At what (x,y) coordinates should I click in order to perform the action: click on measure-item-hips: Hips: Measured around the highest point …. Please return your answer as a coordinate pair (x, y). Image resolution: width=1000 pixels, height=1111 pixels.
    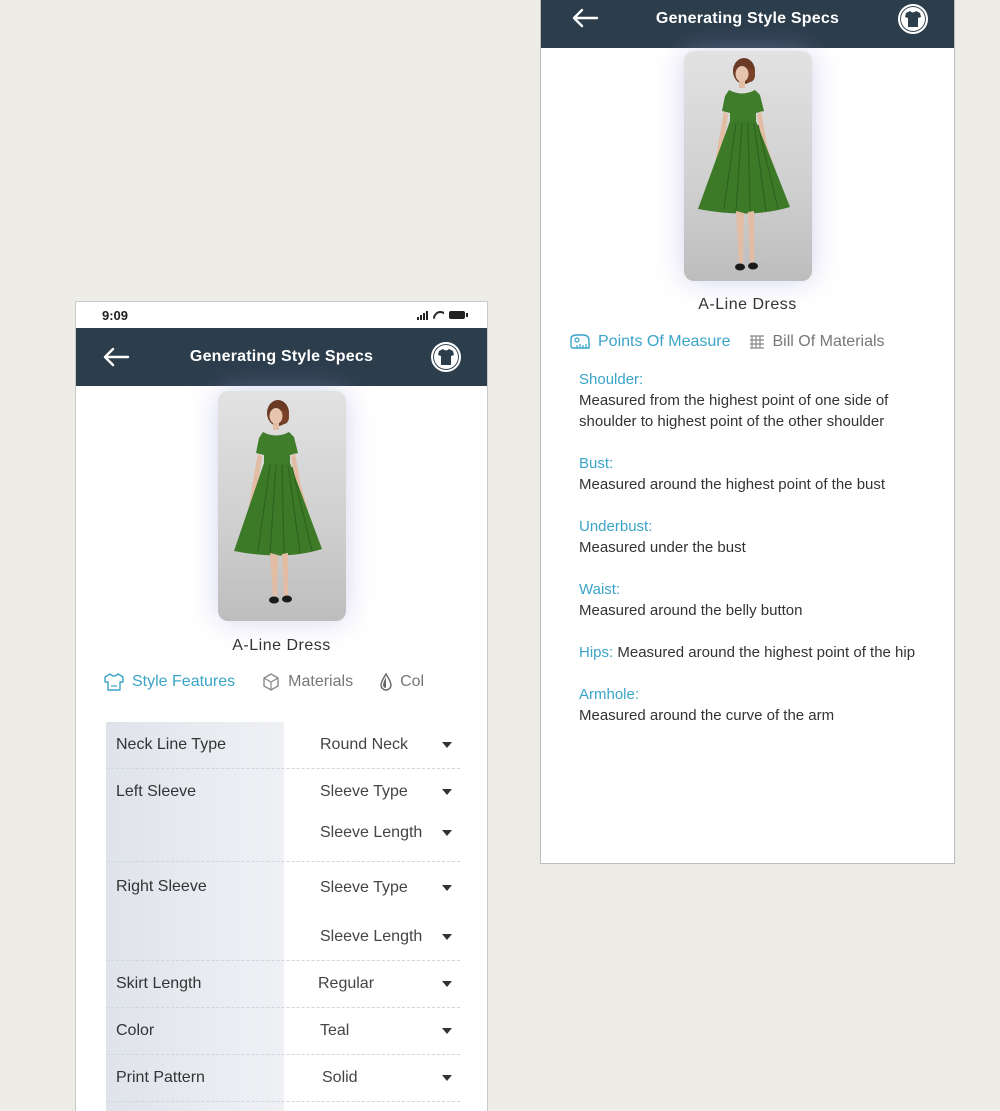
    Looking at the image, I should click on (752, 652).